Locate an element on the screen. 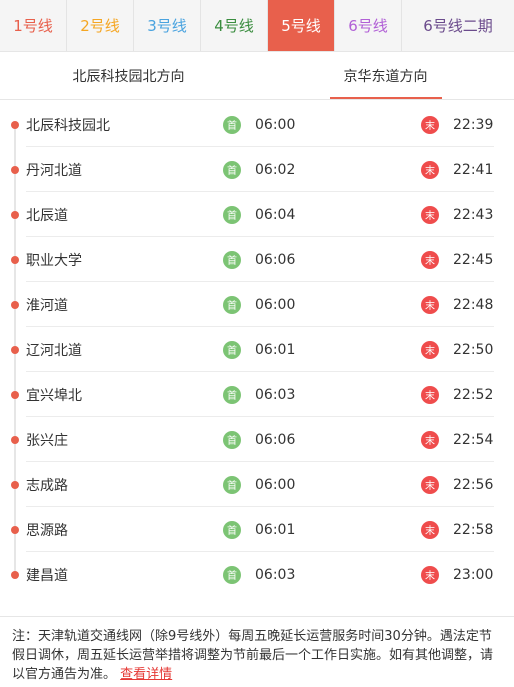 The width and height of the screenshot is (514, 687). last-train-time: 22:45 is located at coordinates (473, 259).